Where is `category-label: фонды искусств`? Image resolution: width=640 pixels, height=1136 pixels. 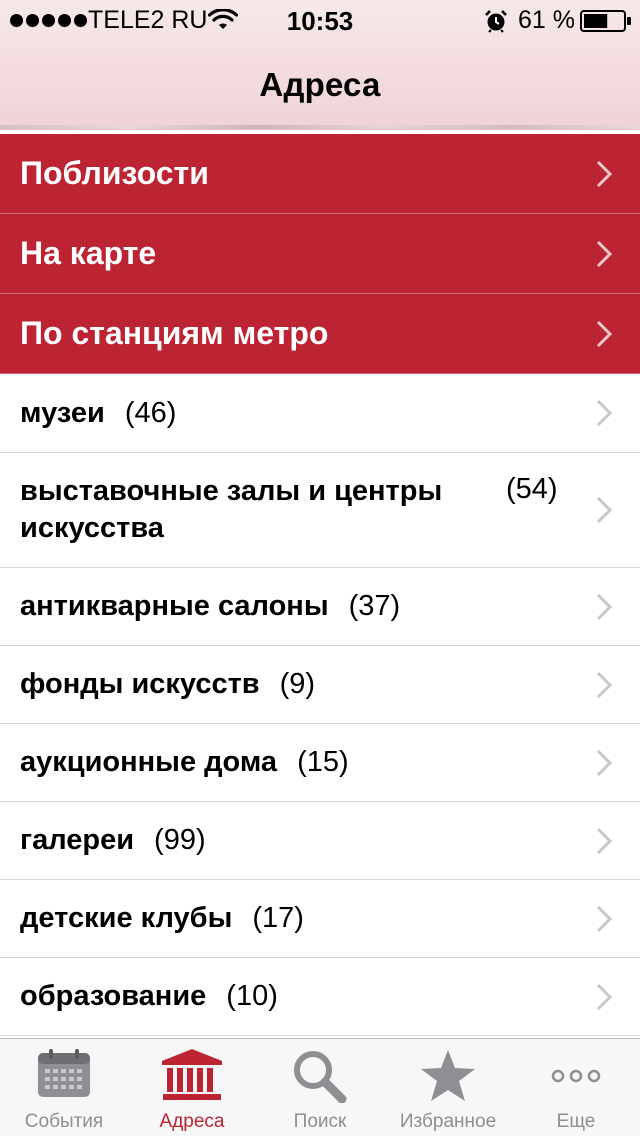
category-label: фонды искусств is located at coordinates (140, 684).